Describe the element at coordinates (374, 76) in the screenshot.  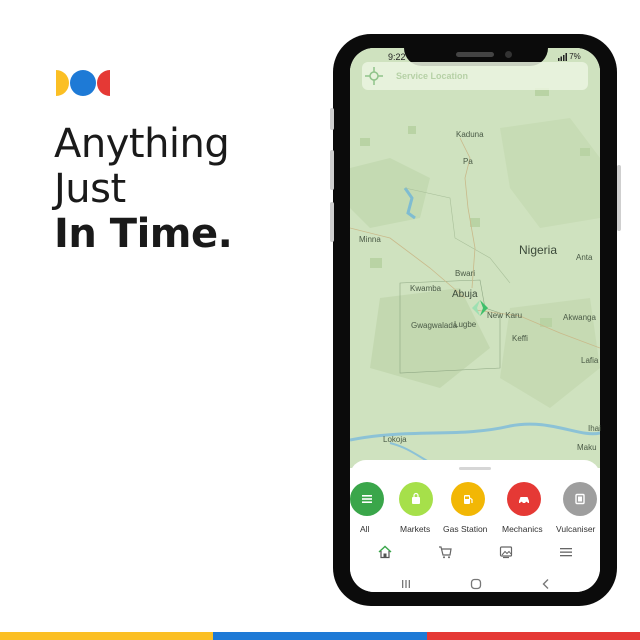
I see `location-crosshair-icon` at that location.